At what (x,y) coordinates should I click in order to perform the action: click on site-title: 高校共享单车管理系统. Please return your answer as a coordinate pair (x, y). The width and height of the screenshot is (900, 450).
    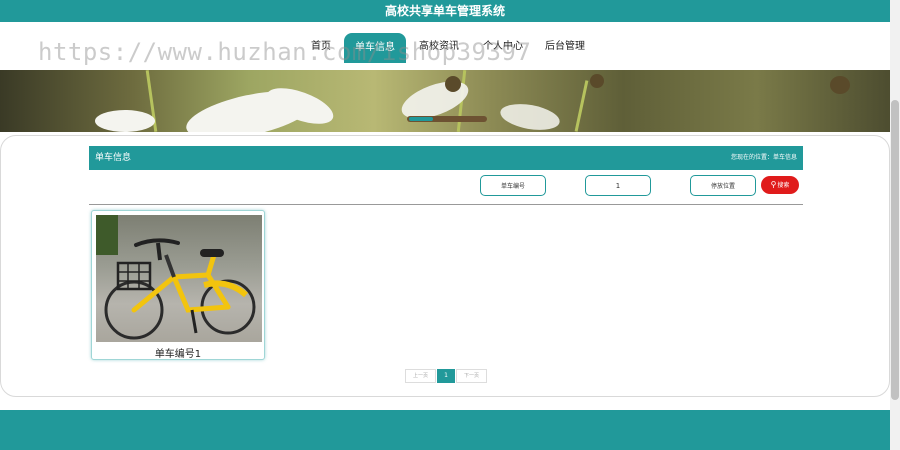
    Looking at the image, I should click on (444, 11).